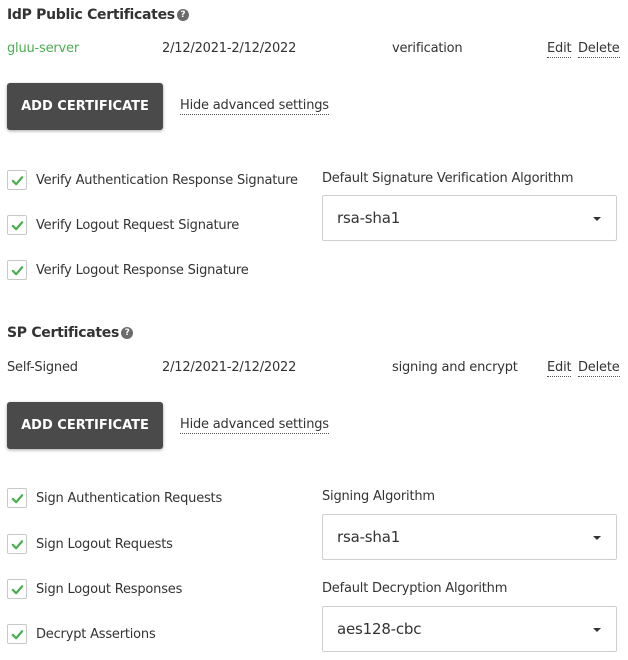 This screenshot has width=628, height=660. I want to click on sign-logout-requests-row: Sign Logout Requests, so click(90, 544).